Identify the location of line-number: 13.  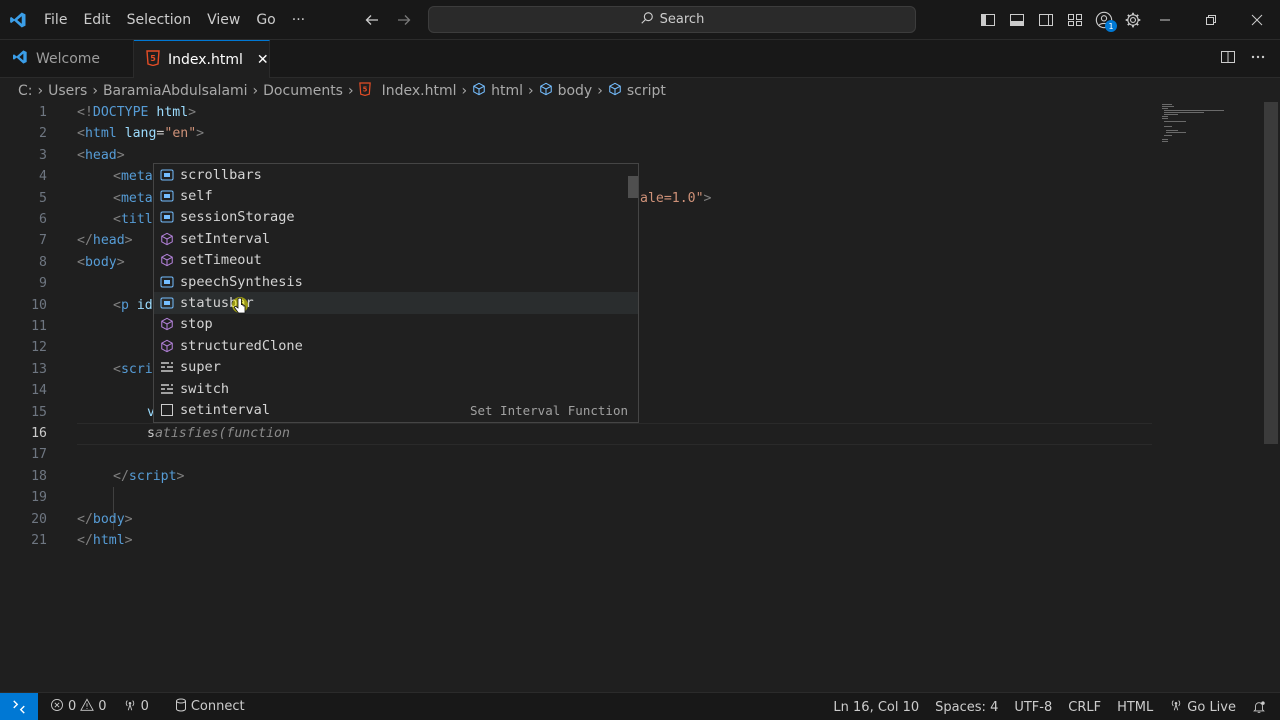
(39, 369).